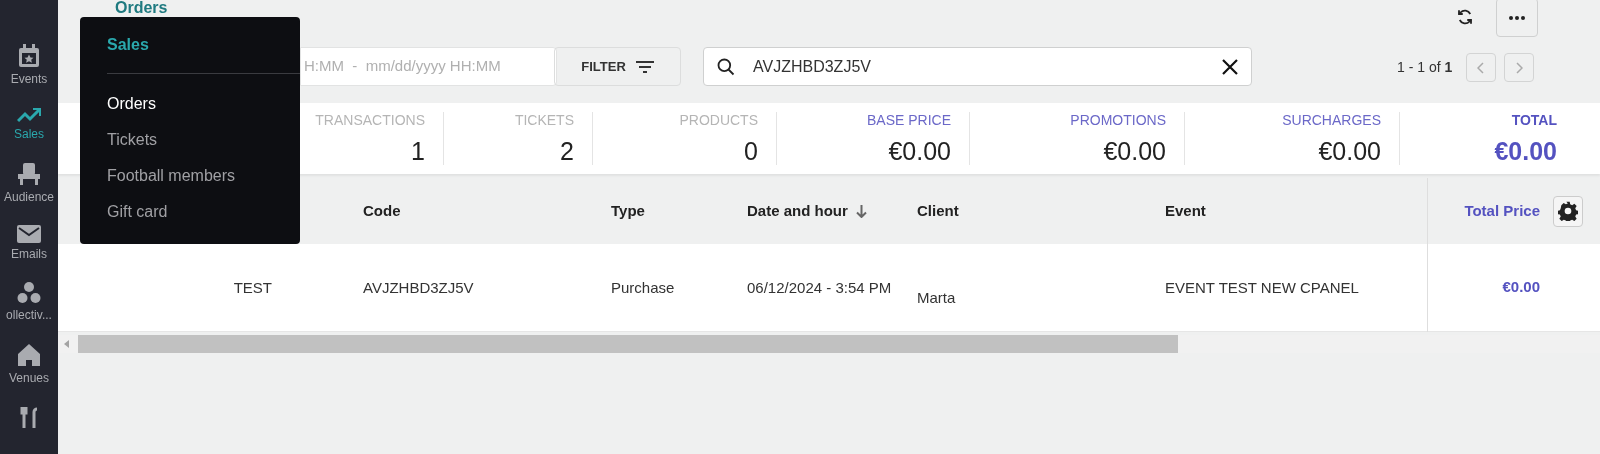 The height and width of the screenshot is (454, 1600). I want to click on filter-button: FILTER, so click(617, 66).